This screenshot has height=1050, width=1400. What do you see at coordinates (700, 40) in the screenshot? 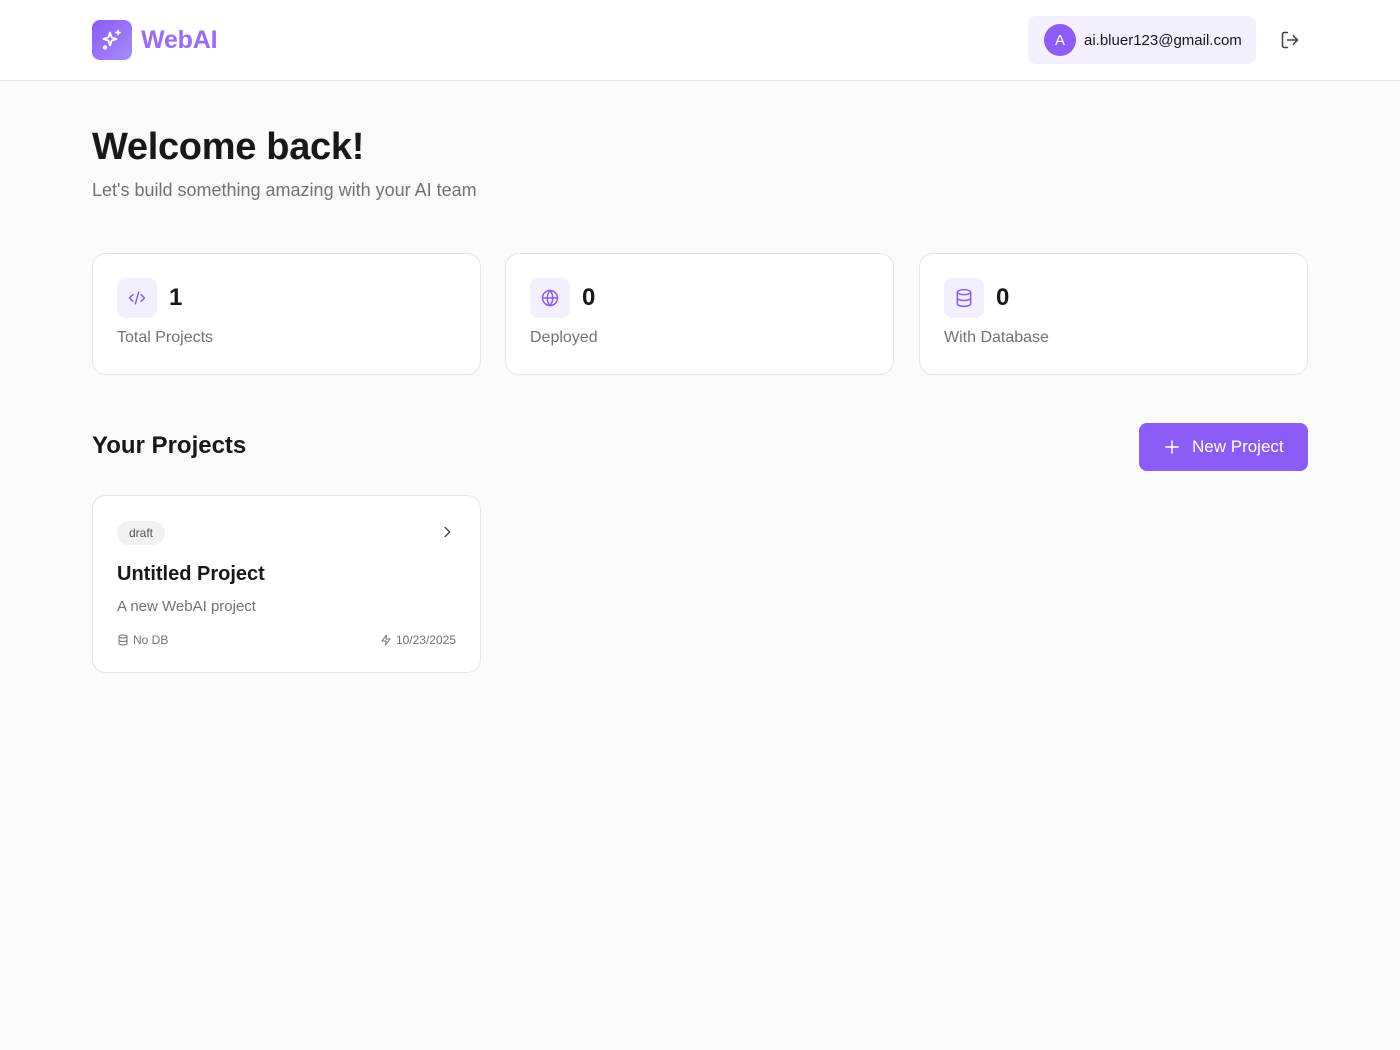
I see `top-header: WebAI A ai.bluer123@gmail.com` at bounding box center [700, 40].